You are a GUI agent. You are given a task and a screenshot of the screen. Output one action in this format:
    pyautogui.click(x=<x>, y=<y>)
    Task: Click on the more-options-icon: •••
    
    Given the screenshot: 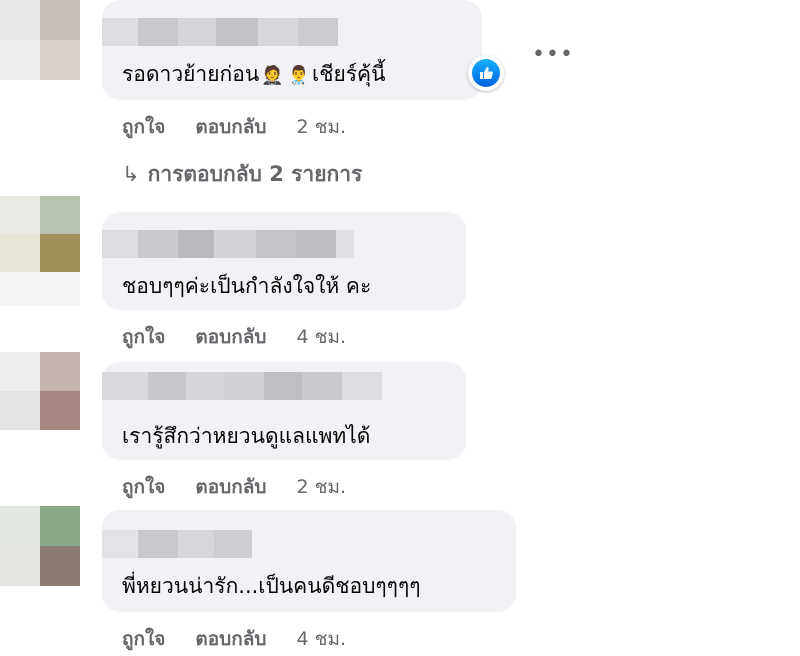 What is the action you would take?
    pyautogui.click(x=553, y=54)
    